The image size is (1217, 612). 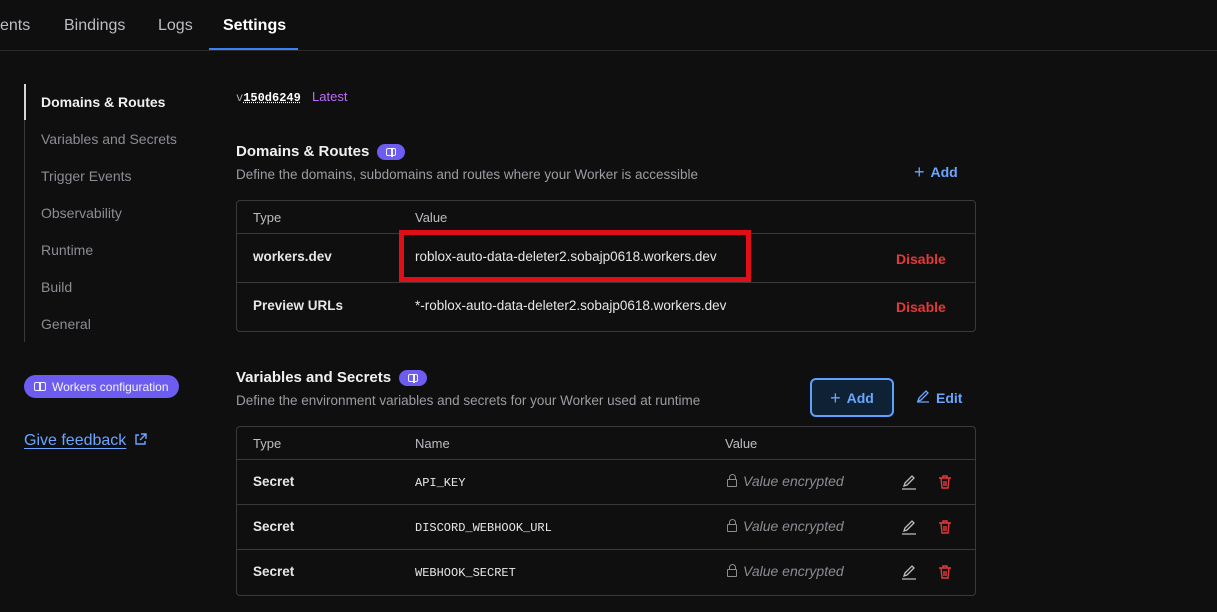 What do you see at coordinates (25, 102) in the screenshot?
I see `active-item-marker` at bounding box center [25, 102].